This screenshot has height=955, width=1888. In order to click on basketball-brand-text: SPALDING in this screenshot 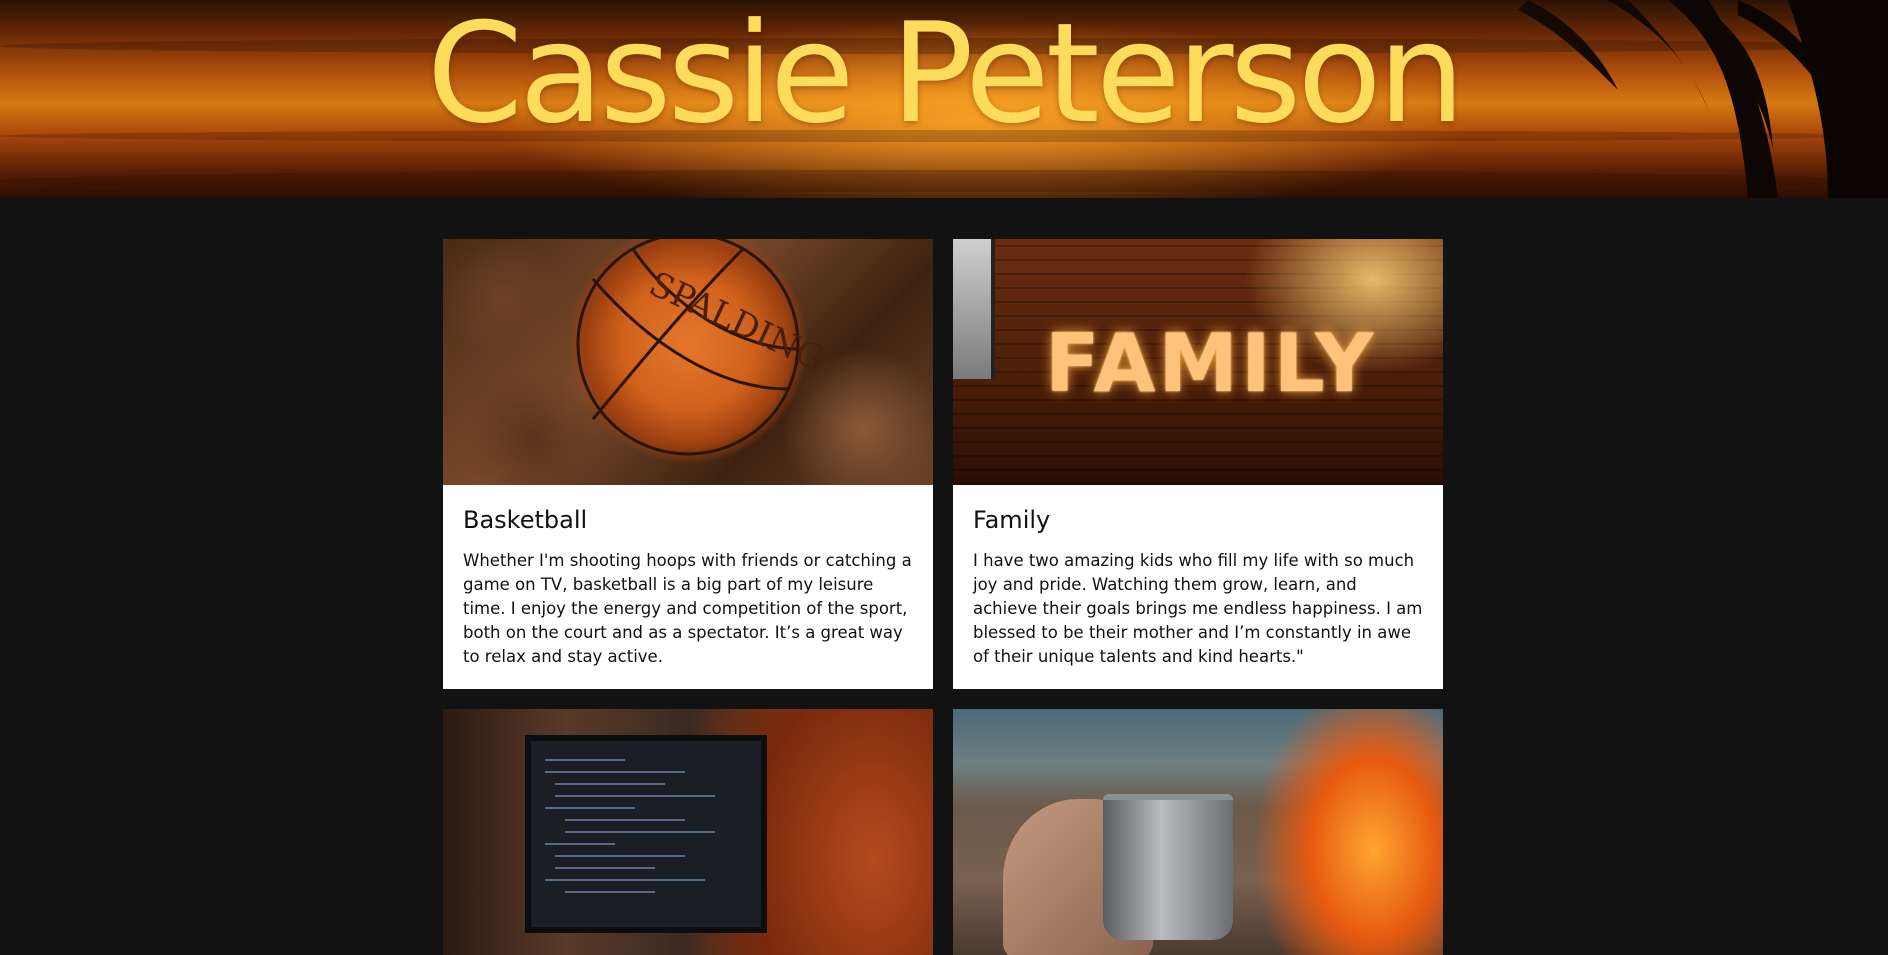, I will do `click(736, 322)`.